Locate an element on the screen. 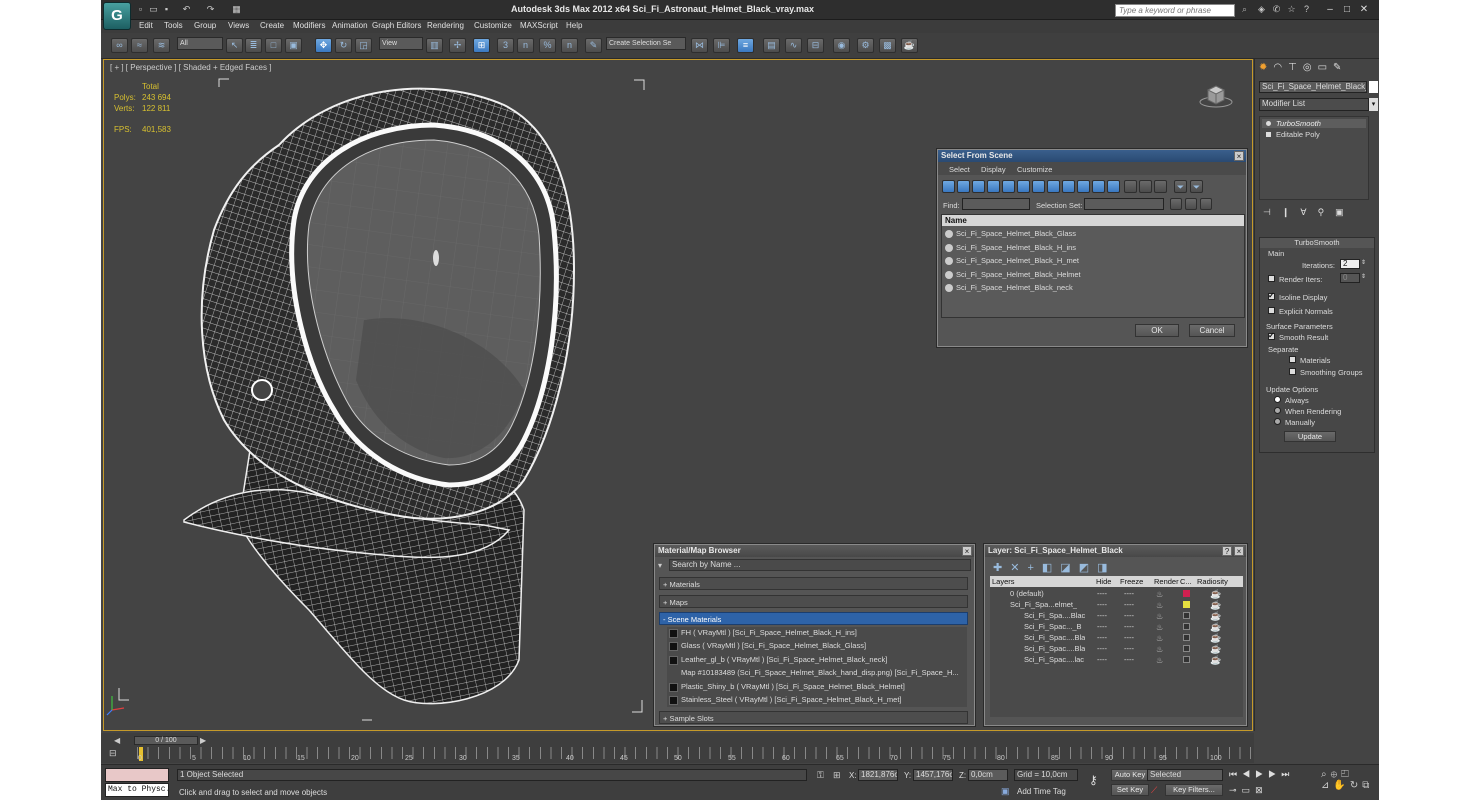 This screenshot has width=1480, height=800. maximize-icon: □ is located at coordinates (1347, 9).